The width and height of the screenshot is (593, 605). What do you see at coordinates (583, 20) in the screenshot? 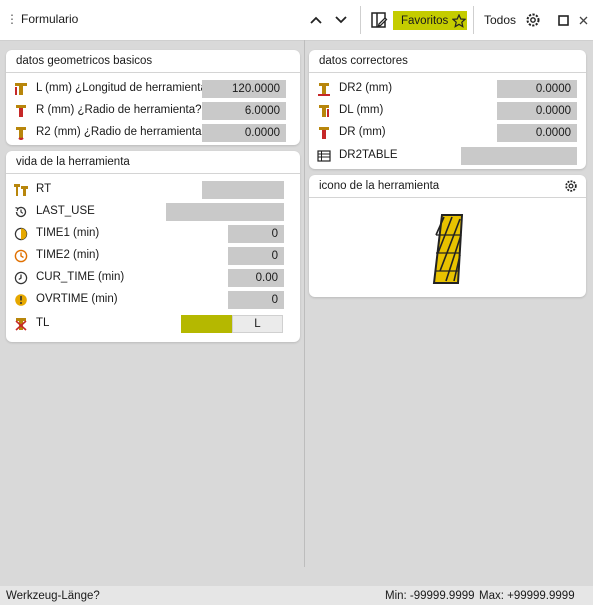
I see `close-icon` at bounding box center [583, 20].